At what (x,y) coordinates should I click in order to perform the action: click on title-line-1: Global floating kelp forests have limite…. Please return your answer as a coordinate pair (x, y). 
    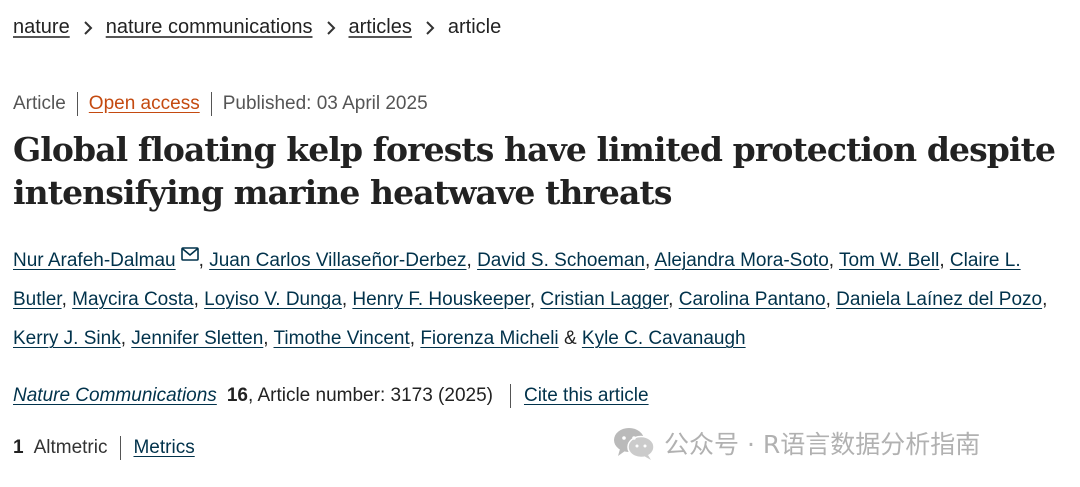
    Looking at the image, I should click on (534, 149).